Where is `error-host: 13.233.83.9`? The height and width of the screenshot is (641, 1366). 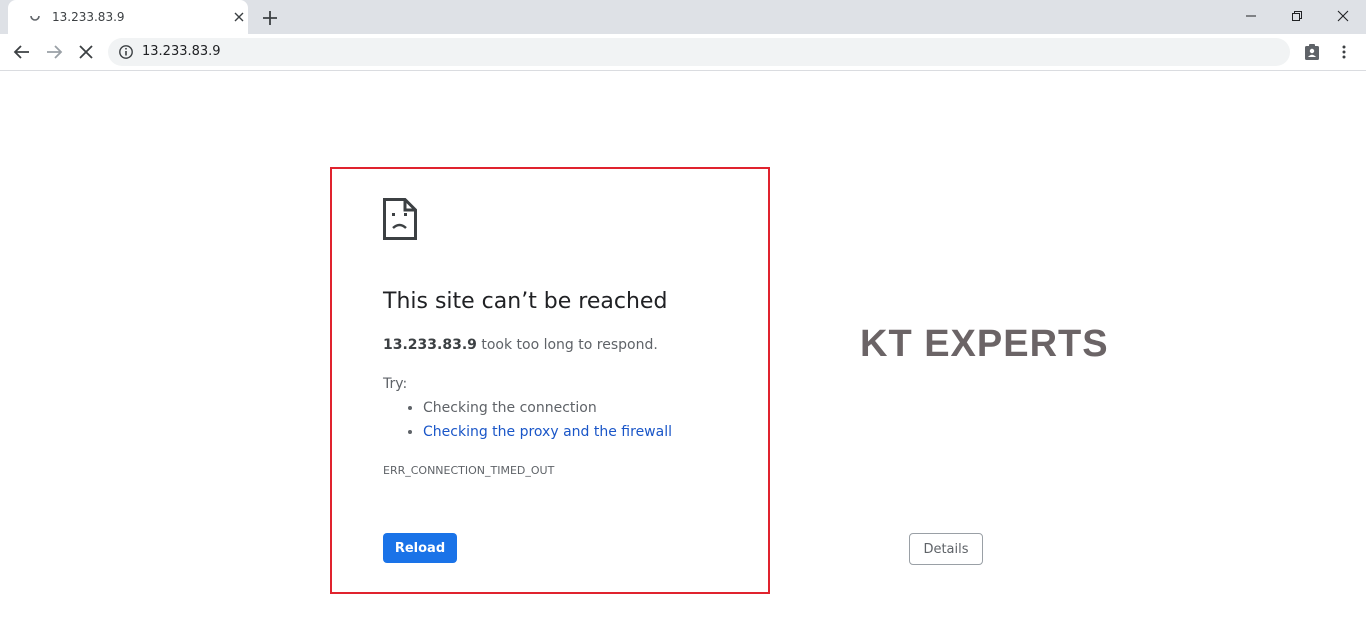 error-host: 13.233.83.9 is located at coordinates (430, 345).